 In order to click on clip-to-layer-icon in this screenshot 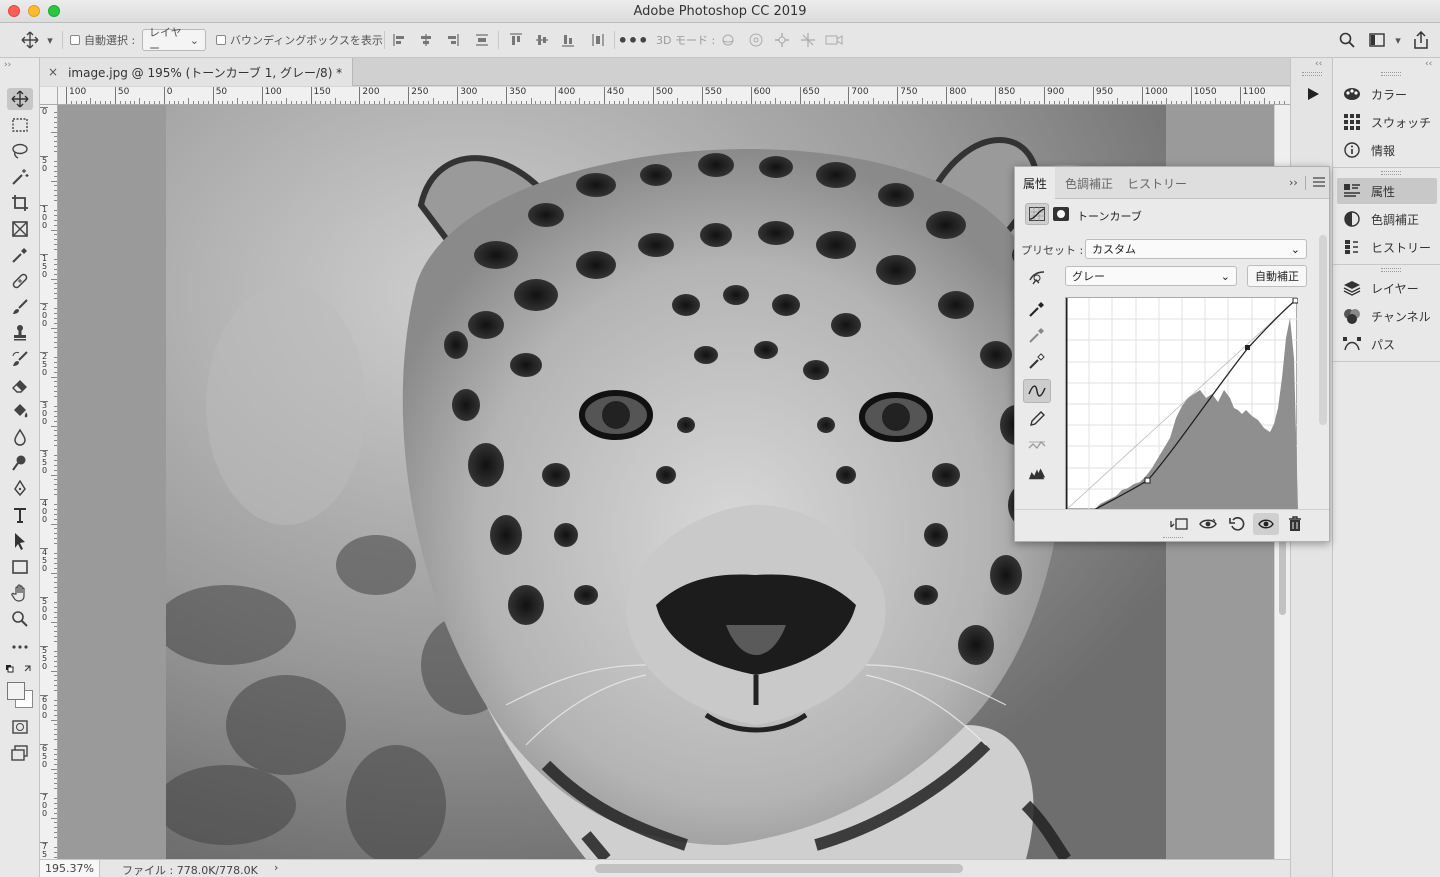, I will do `click(1179, 524)`.